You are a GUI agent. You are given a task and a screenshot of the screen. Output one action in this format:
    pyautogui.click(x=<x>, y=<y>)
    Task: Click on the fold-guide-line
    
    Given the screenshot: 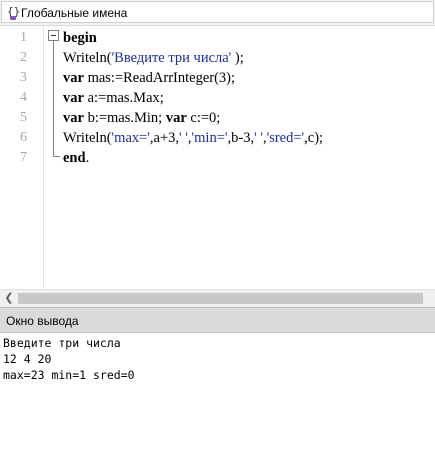 What is the action you would take?
    pyautogui.click(x=53, y=98)
    